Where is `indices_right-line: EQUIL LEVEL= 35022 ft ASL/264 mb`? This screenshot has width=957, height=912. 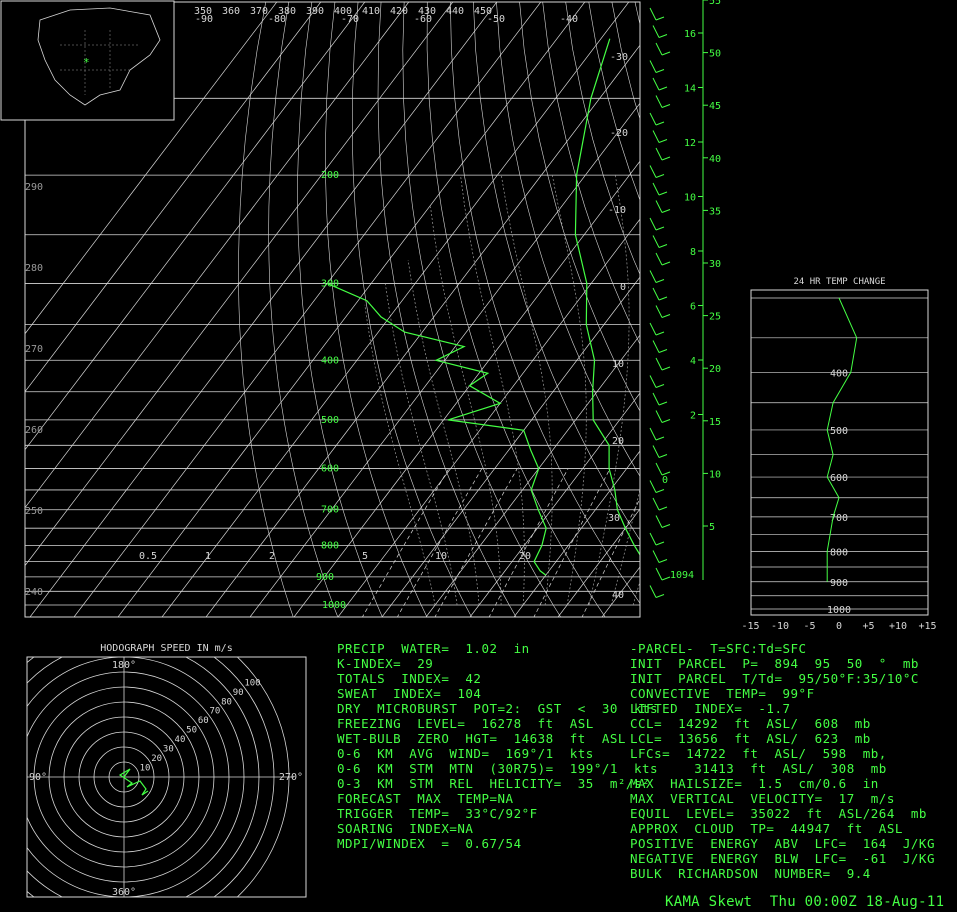
indices_right-line: EQUIL LEVEL= 35022 ft ASL/264 mb is located at coordinates (778, 813).